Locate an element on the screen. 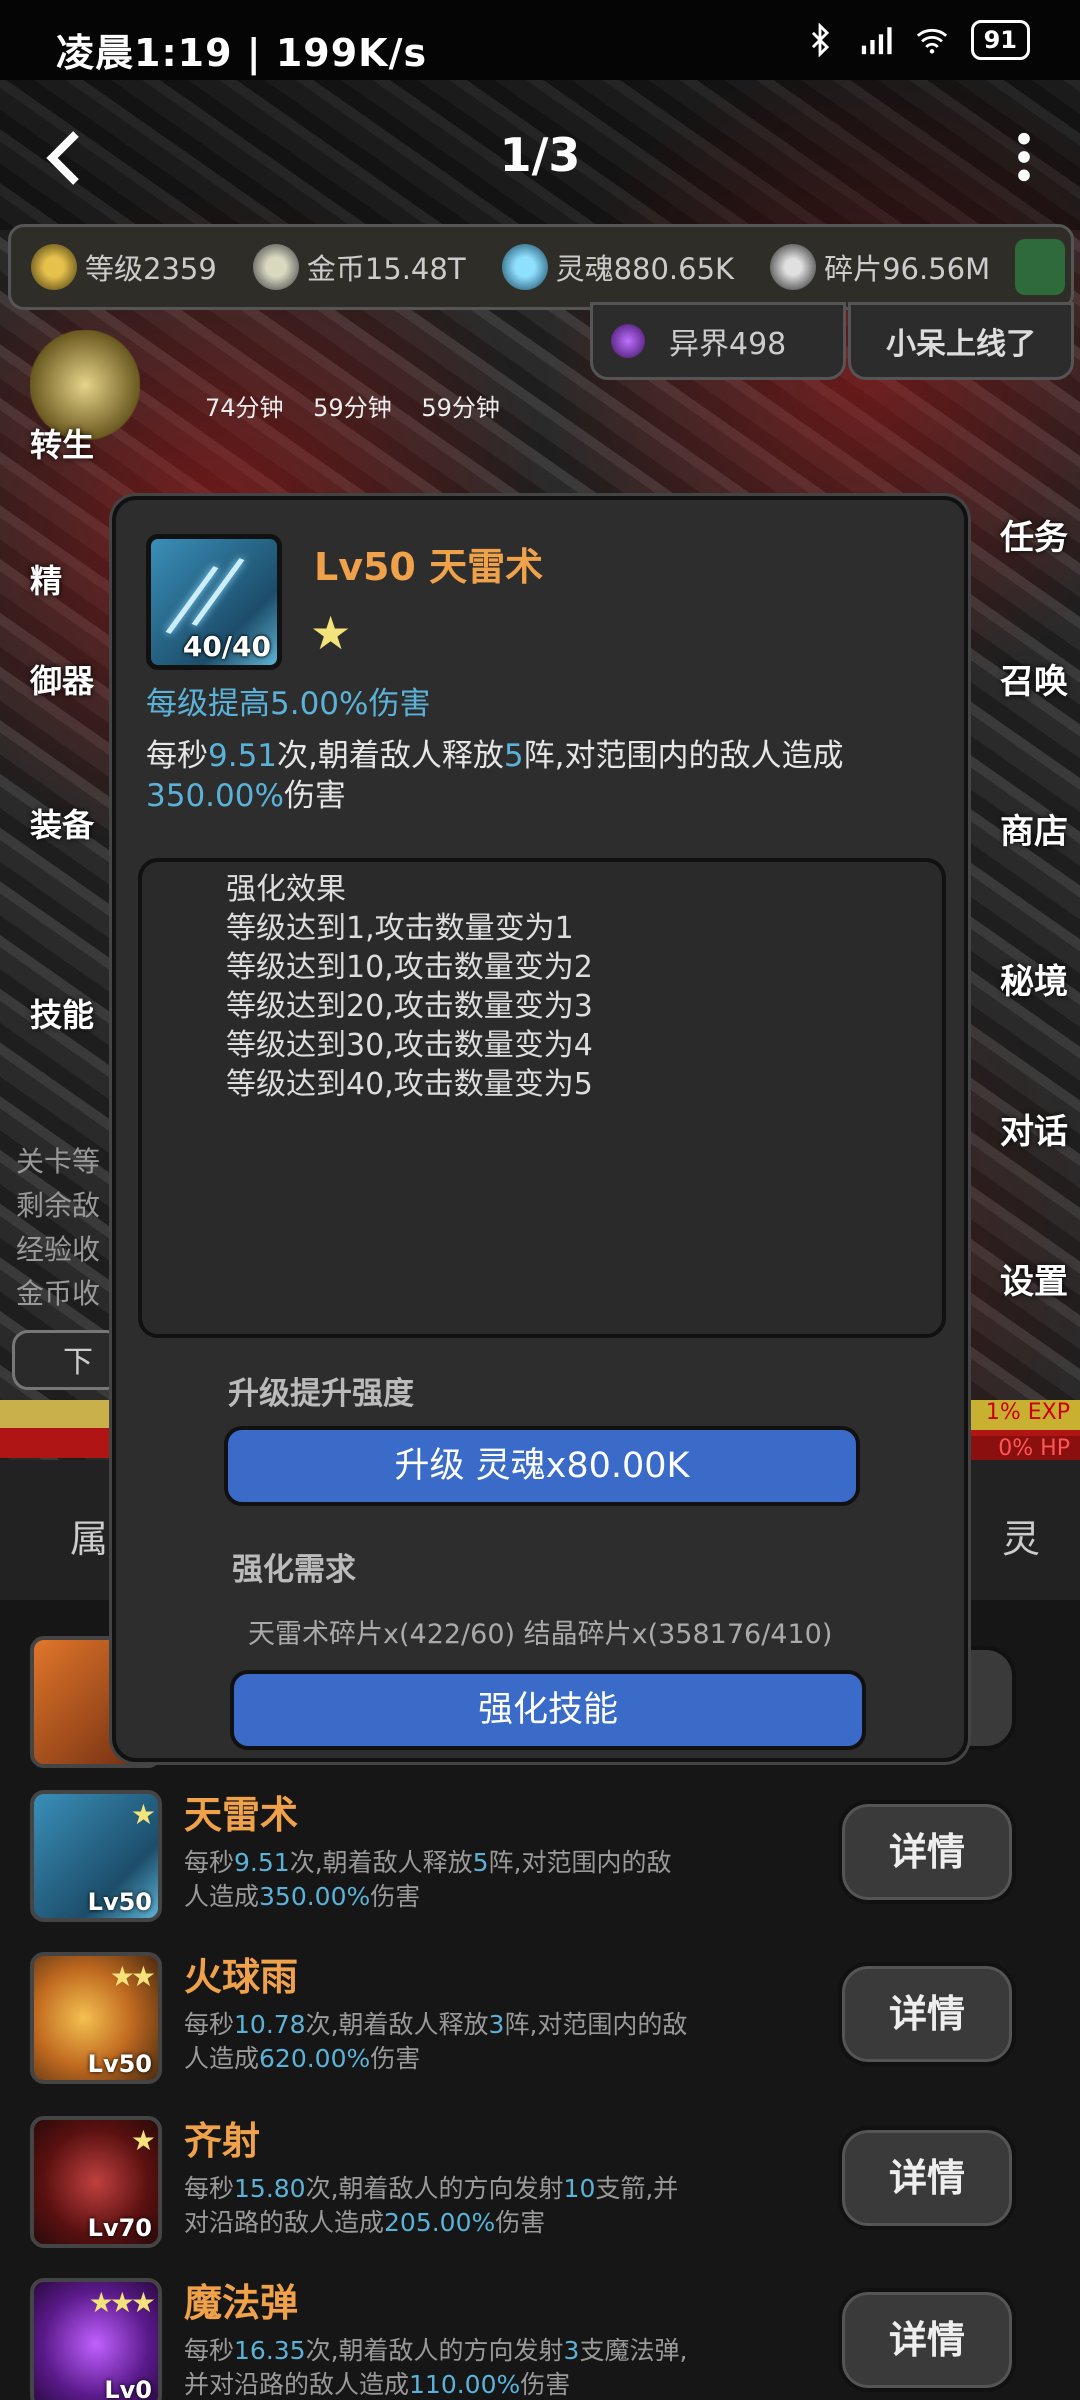 This screenshot has height=2400, width=1080. portal-icon is located at coordinates (628, 341).